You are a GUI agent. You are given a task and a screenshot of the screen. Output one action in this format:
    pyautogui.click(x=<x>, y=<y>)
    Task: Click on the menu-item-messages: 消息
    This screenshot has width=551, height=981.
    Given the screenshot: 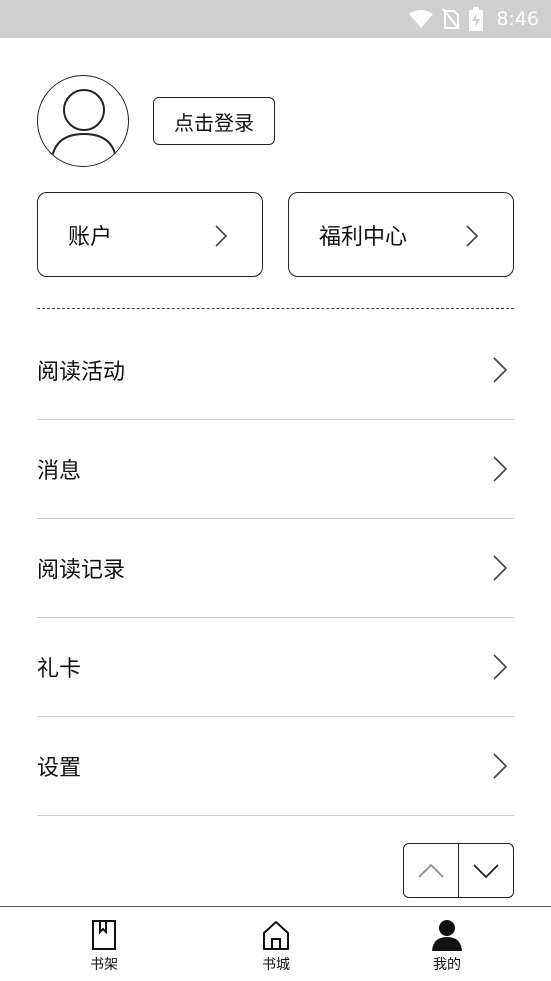 What is the action you would take?
    pyautogui.click(x=275, y=469)
    